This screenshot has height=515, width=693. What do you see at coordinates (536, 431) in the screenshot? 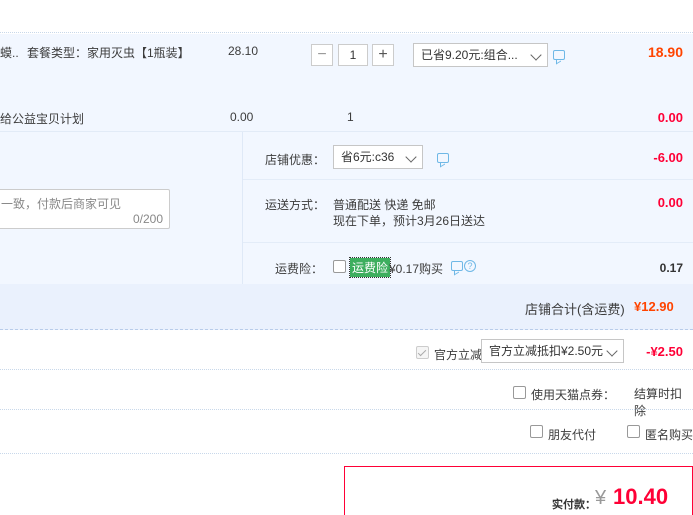
I see `friend-pay-checkbox` at bounding box center [536, 431].